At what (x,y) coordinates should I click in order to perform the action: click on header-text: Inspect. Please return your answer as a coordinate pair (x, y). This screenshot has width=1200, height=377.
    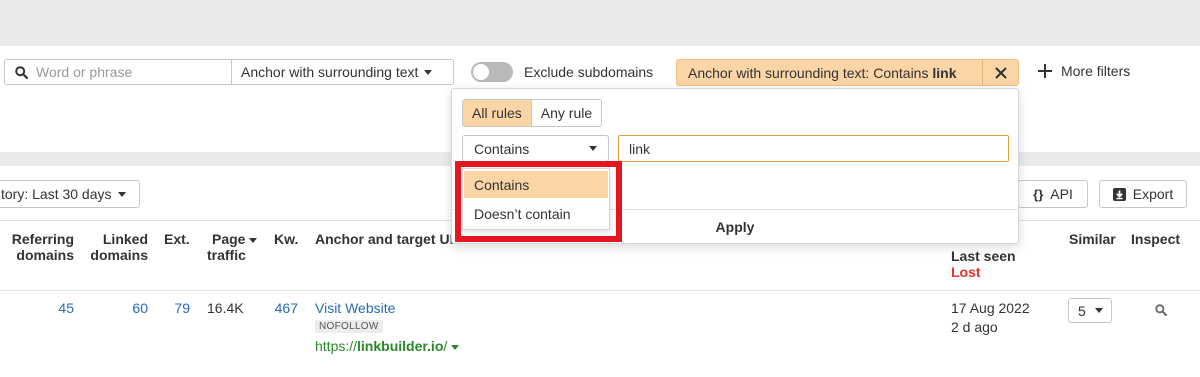
    Looking at the image, I should click on (1156, 239).